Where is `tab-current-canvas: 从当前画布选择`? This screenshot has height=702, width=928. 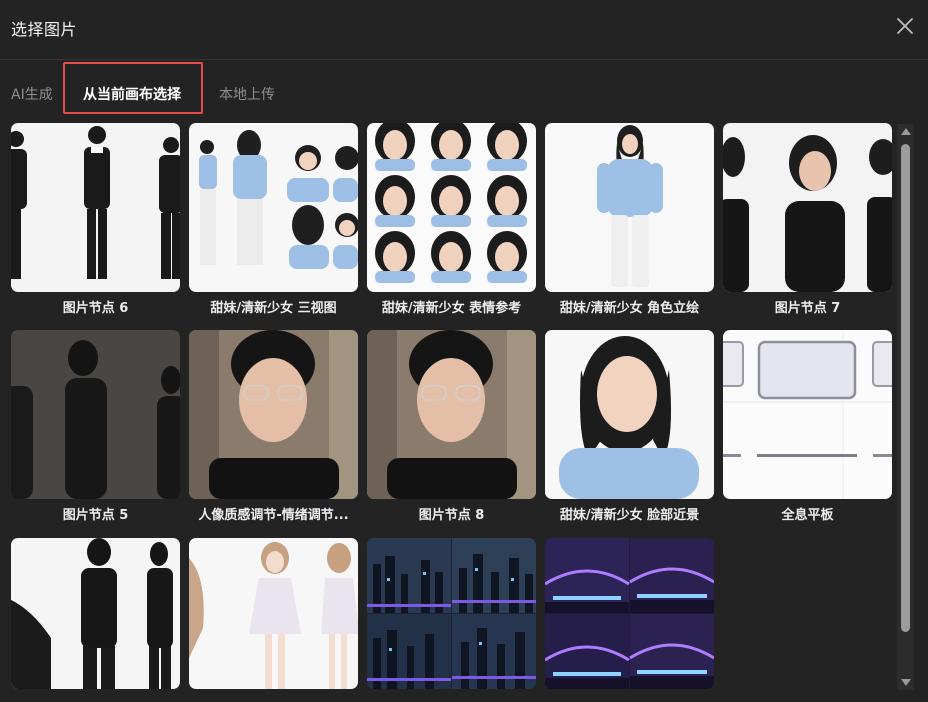 tab-current-canvas: 从当前画布选择 is located at coordinates (132, 94).